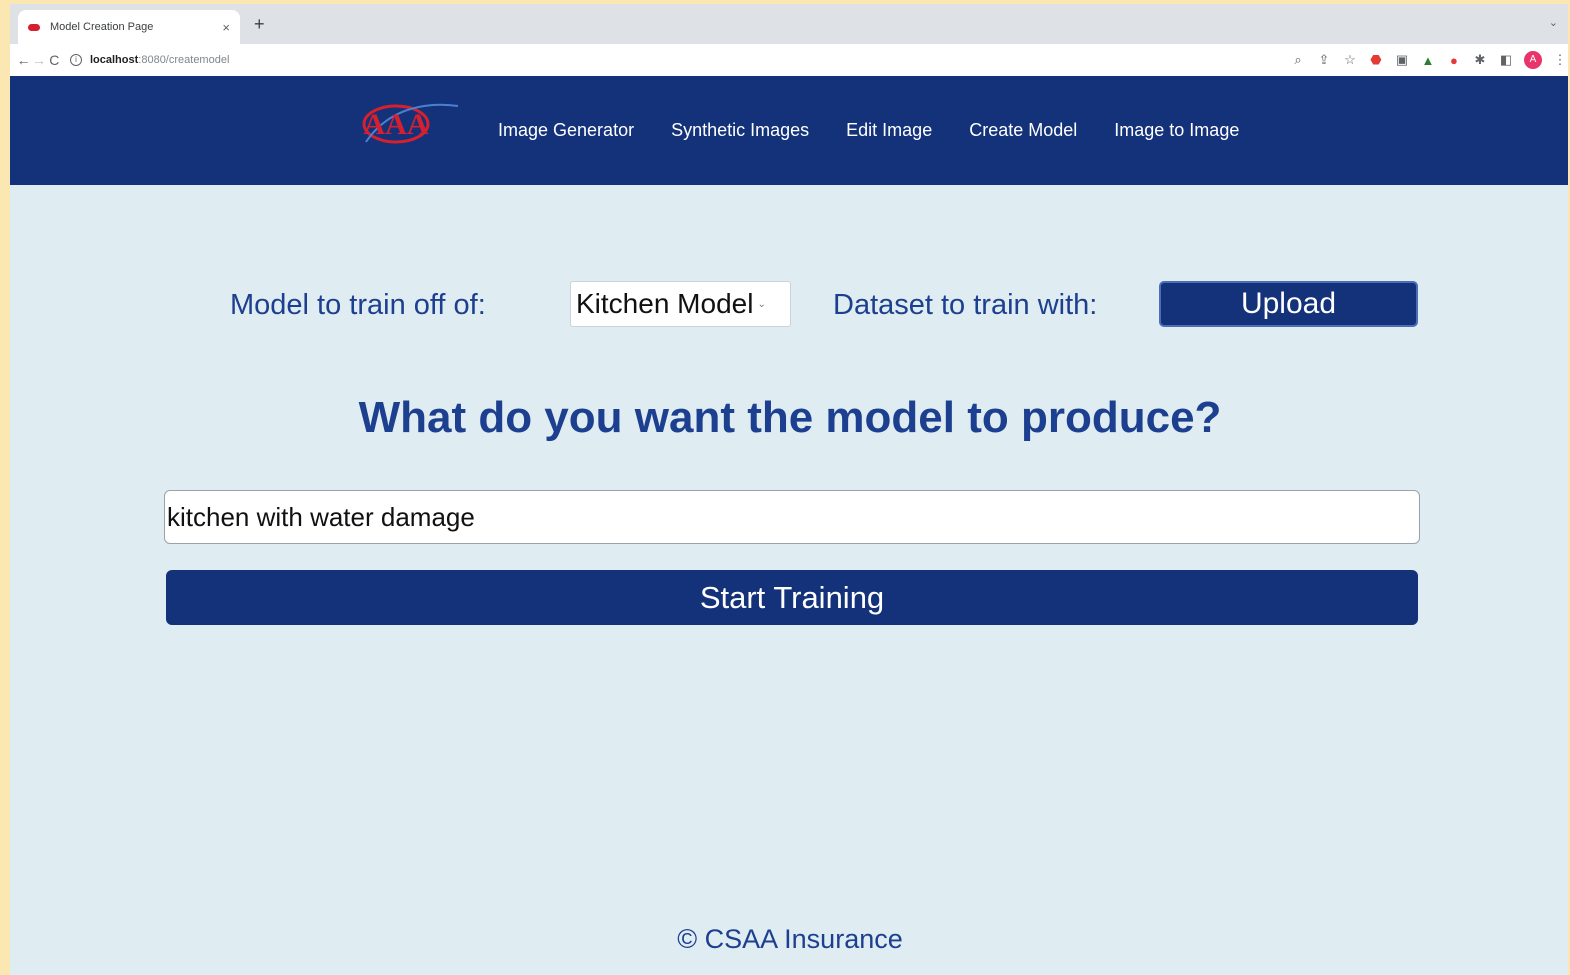 The height and width of the screenshot is (975, 1570). What do you see at coordinates (1376, 60) in the screenshot?
I see `adblock-extension-icon: ⬣` at bounding box center [1376, 60].